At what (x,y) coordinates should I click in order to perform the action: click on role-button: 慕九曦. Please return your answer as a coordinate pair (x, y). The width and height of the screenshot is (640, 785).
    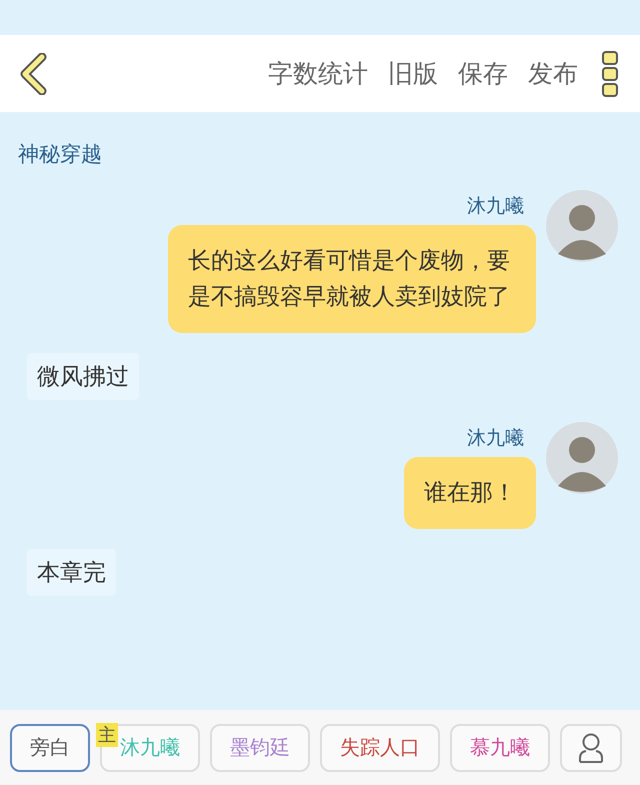
    Looking at the image, I should click on (500, 748).